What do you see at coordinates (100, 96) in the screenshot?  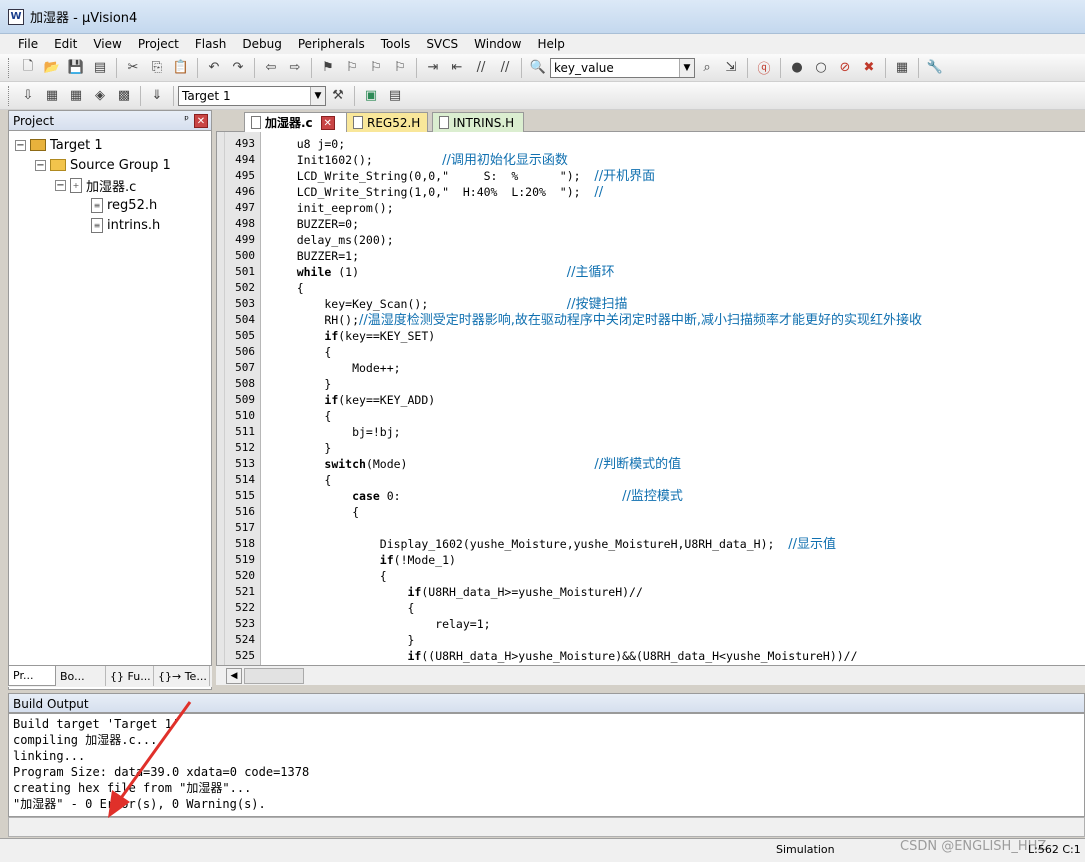 I see `batch-build-icon: ◈` at bounding box center [100, 96].